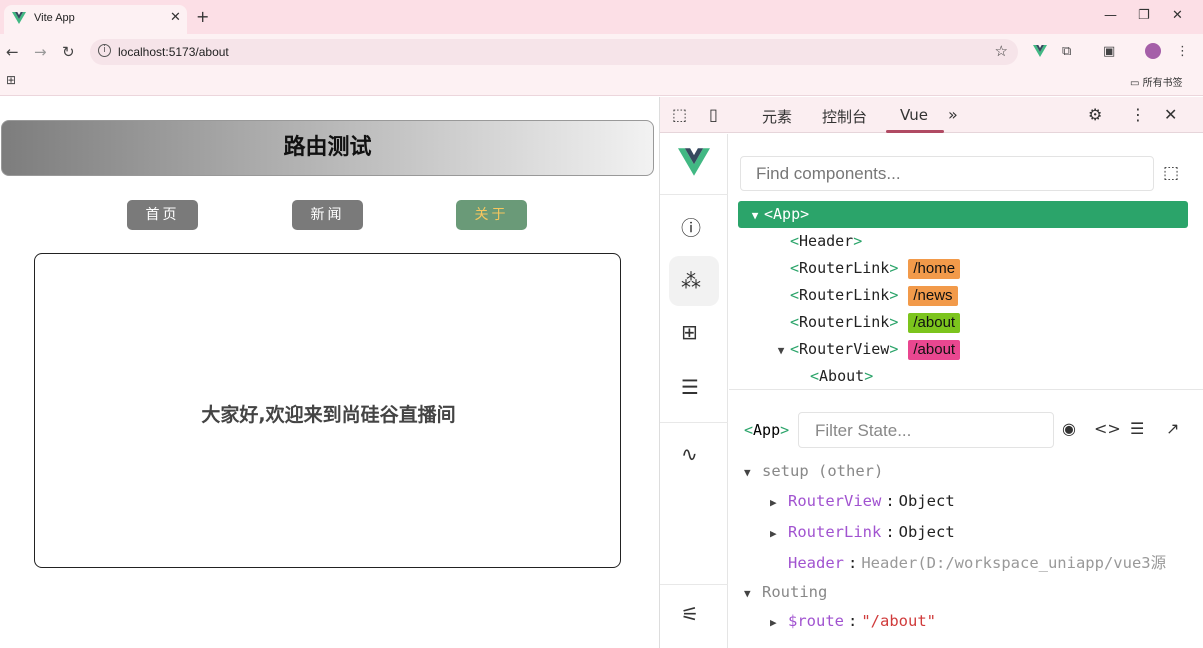 The height and width of the screenshot is (648, 1203). I want to click on state-row: ▶ RouterView: Object, so click(862, 501).